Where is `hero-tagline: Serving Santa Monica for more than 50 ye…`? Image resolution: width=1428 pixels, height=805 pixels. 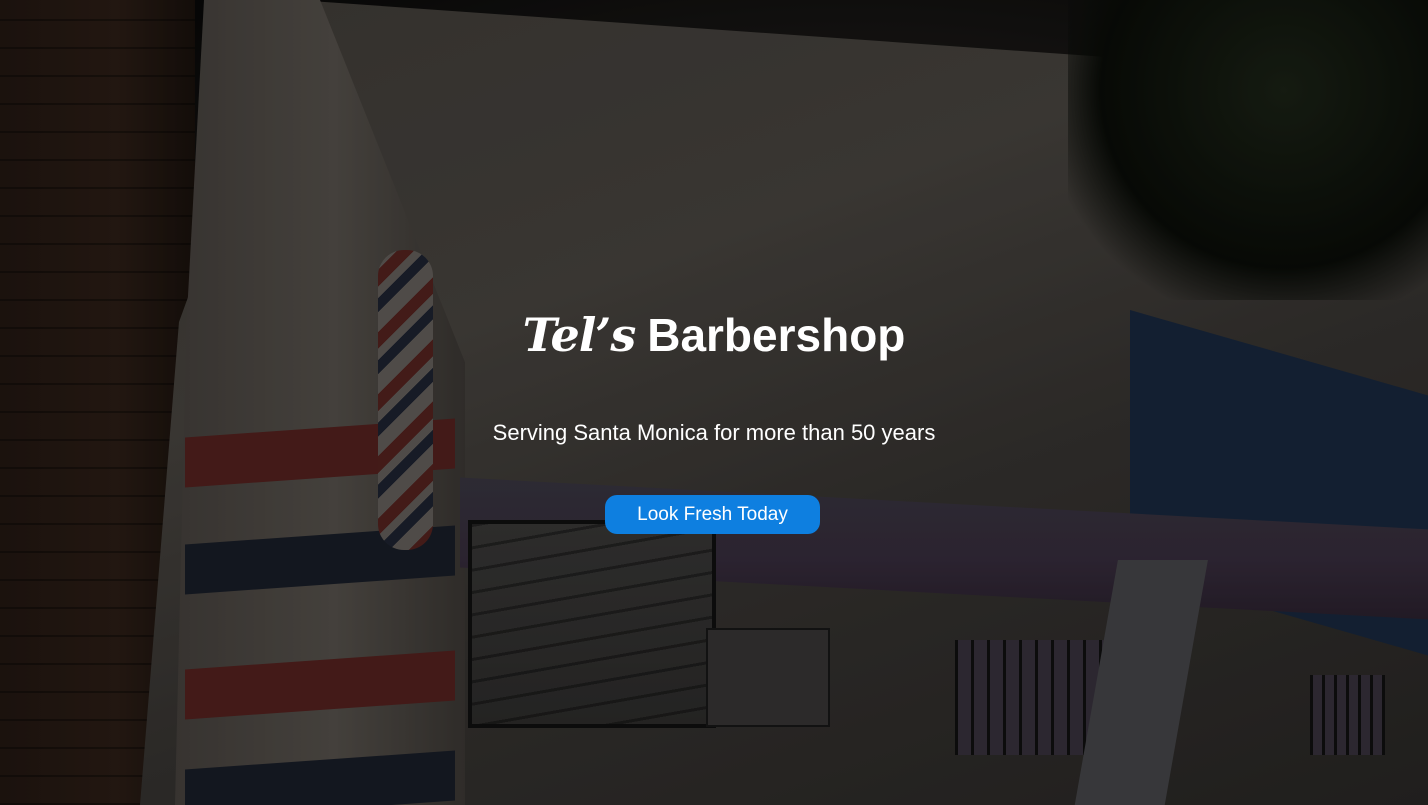 hero-tagline: Serving Santa Monica for more than 50 ye… is located at coordinates (714, 432).